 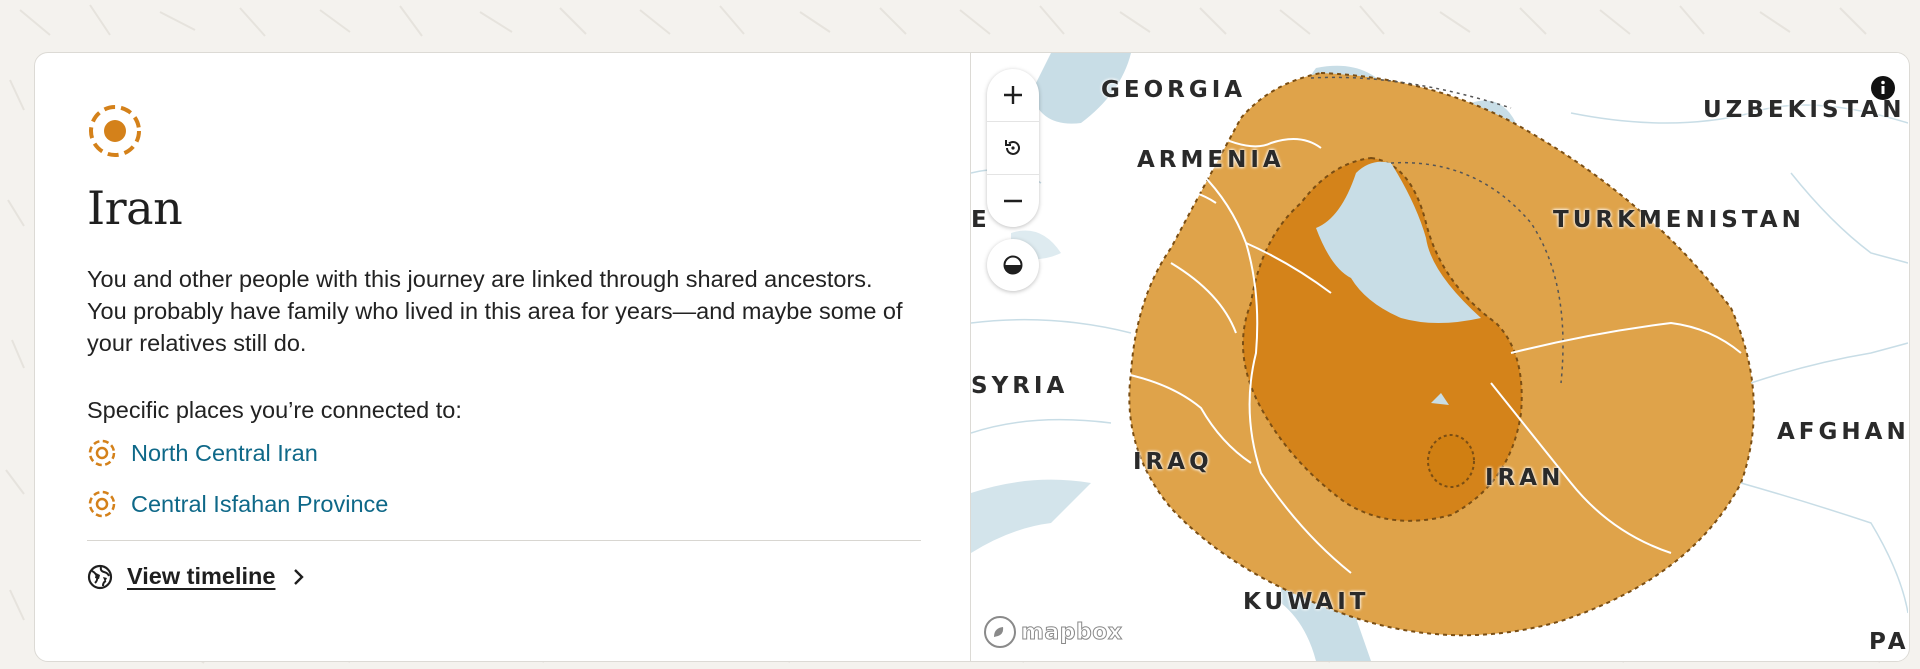 I want to click on mapbox-logo-icon, so click(x=1000, y=632).